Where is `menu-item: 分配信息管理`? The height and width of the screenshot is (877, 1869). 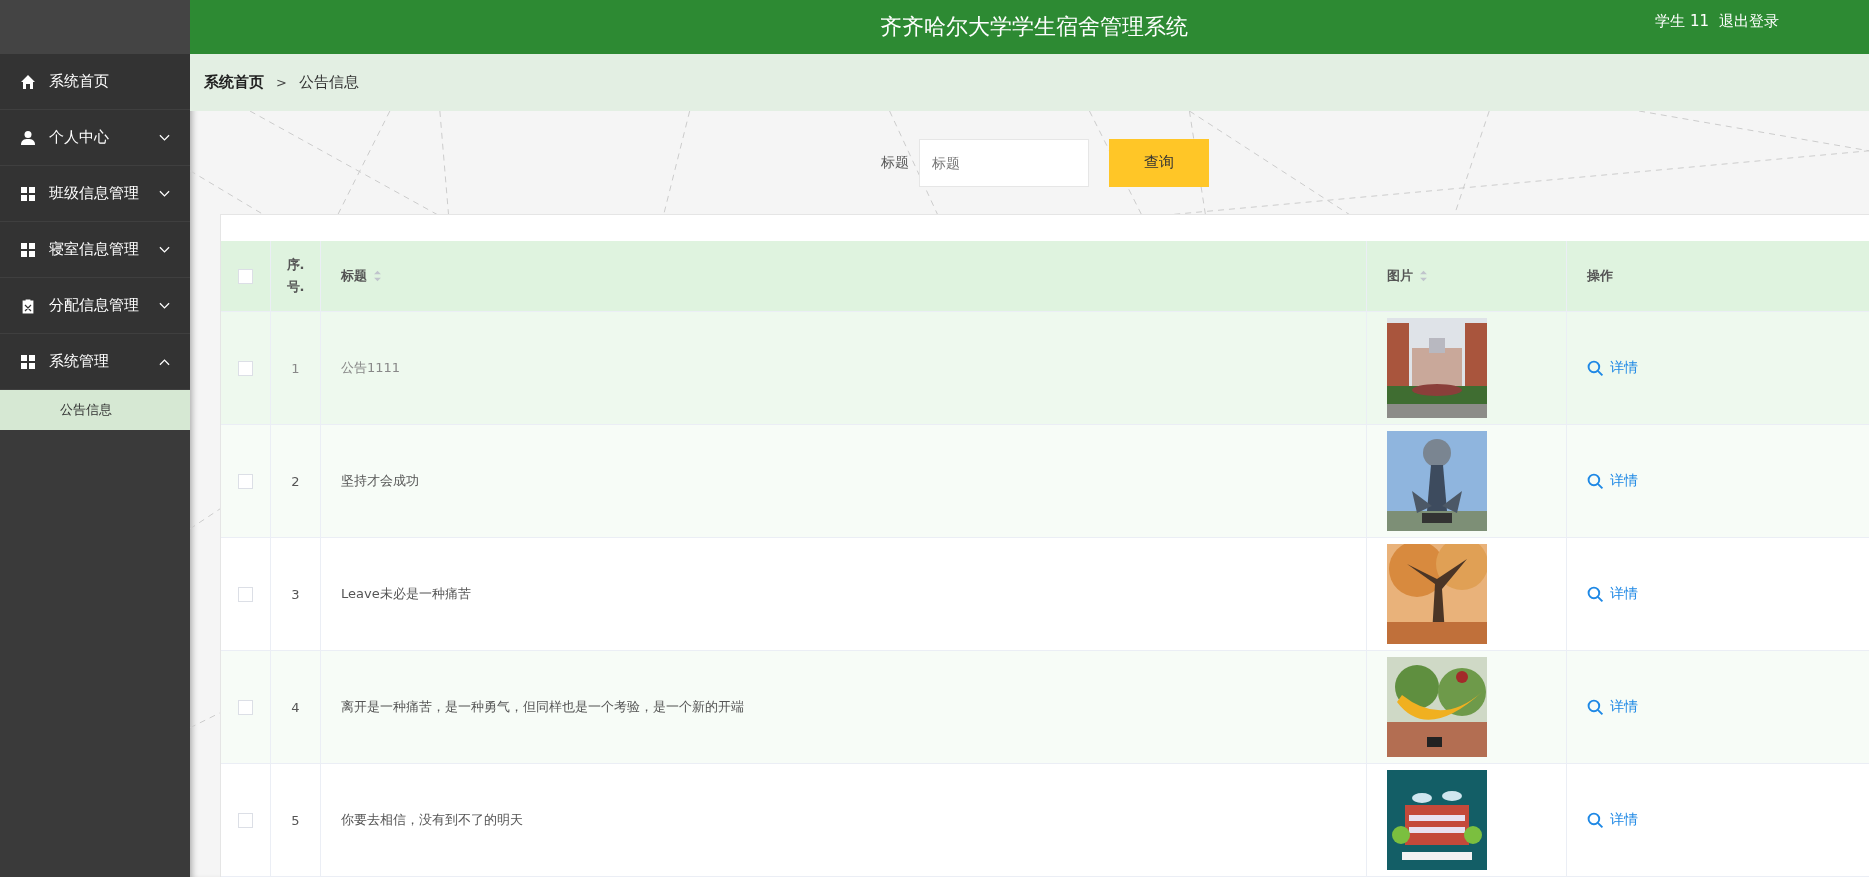
menu-item: 分配信息管理 is located at coordinates (95, 306).